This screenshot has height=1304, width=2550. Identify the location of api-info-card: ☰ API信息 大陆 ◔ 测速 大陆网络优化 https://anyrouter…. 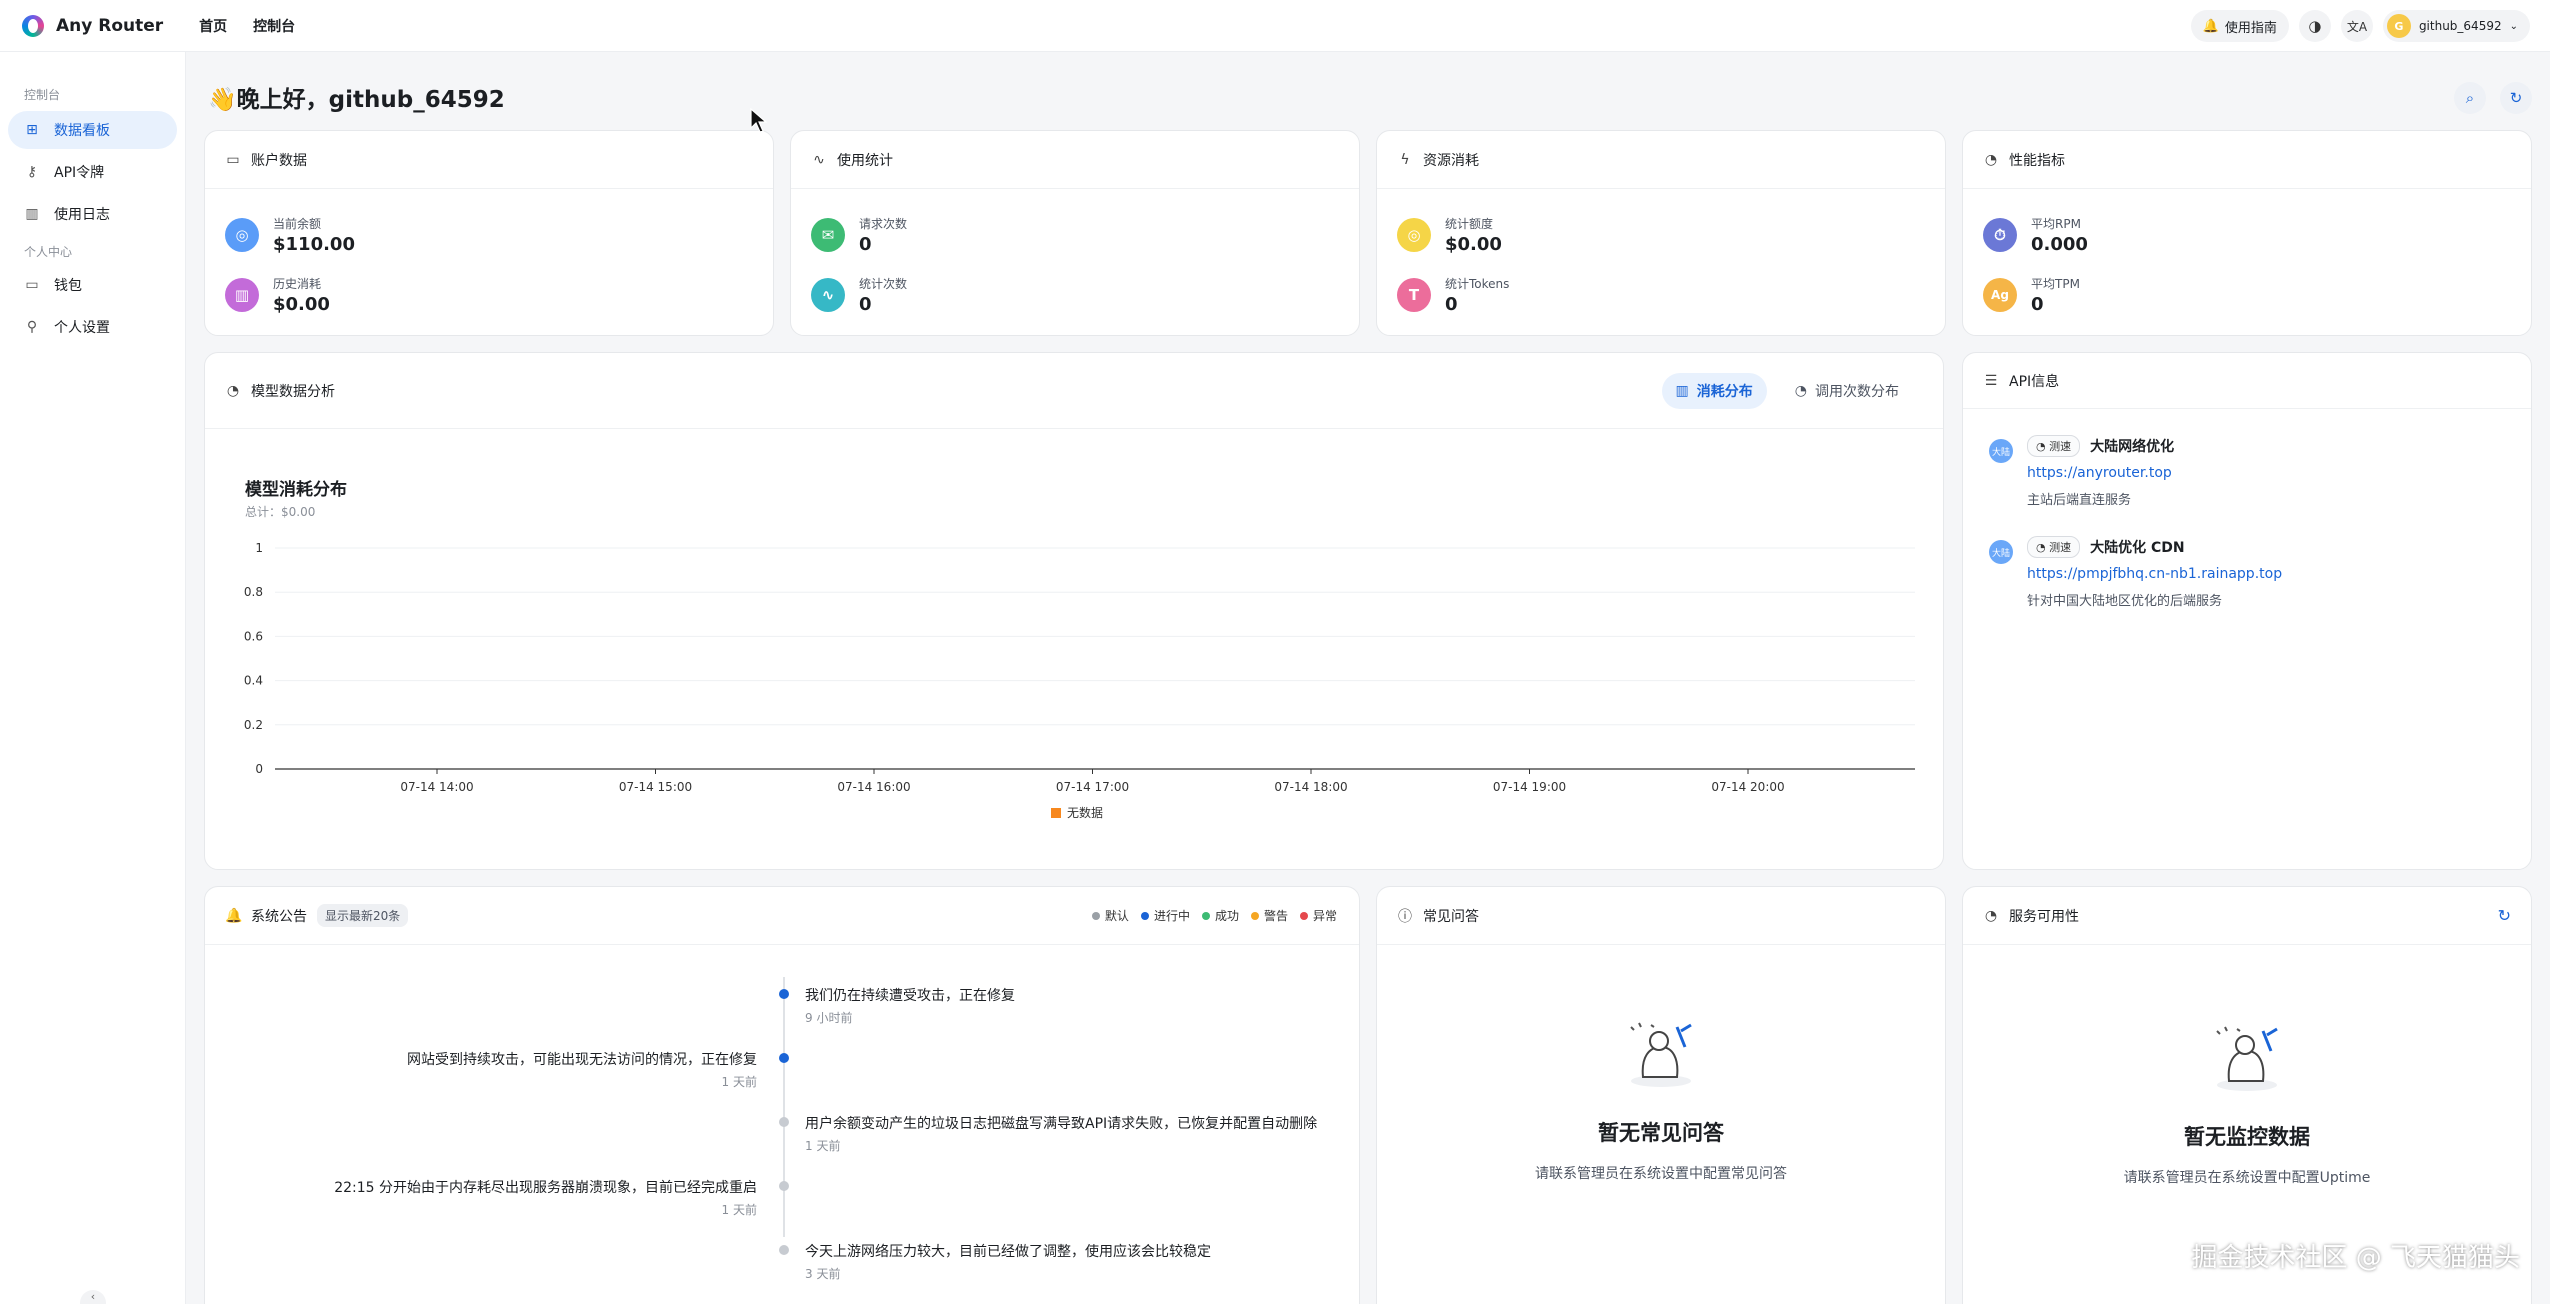
(2247, 611).